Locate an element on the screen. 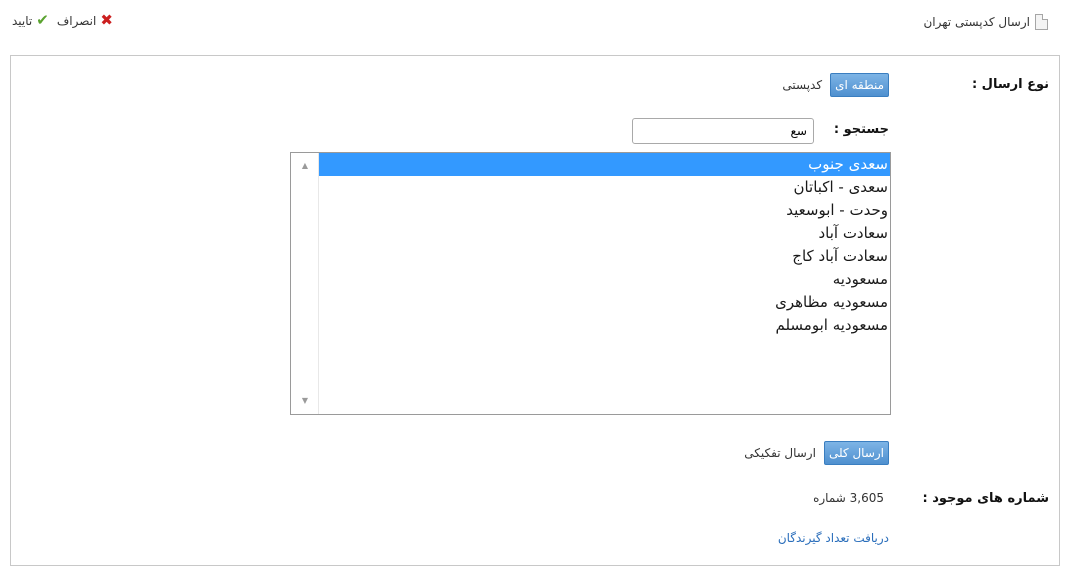  cancel-label: انصراف is located at coordinates (76, 20).